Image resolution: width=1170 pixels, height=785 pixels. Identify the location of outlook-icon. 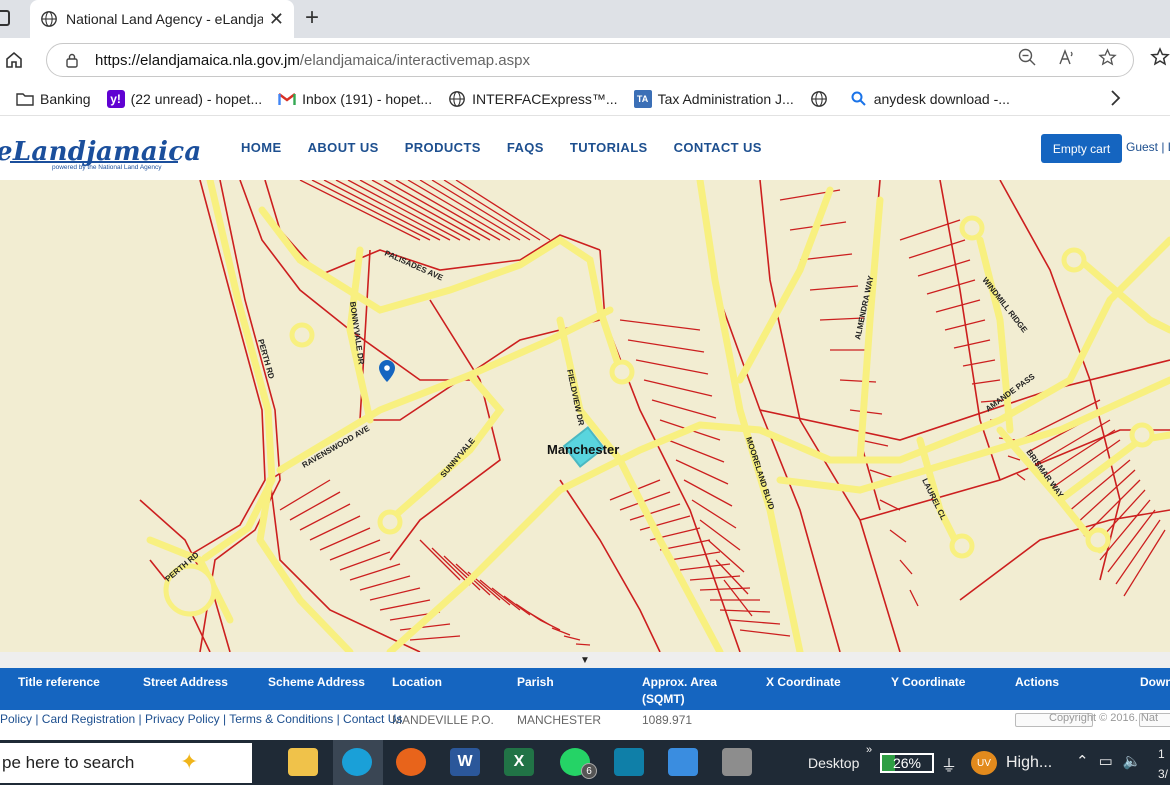
(629, 762).